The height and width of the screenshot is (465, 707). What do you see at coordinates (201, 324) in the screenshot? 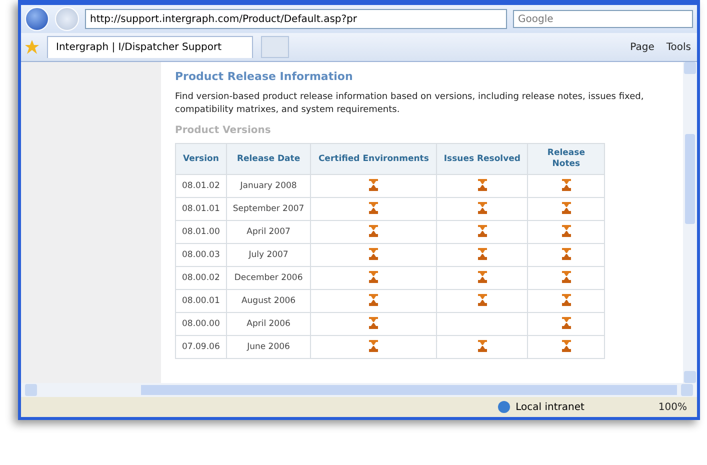
I see `table-cell: 08.00.00` at bounding box center [201, 324].